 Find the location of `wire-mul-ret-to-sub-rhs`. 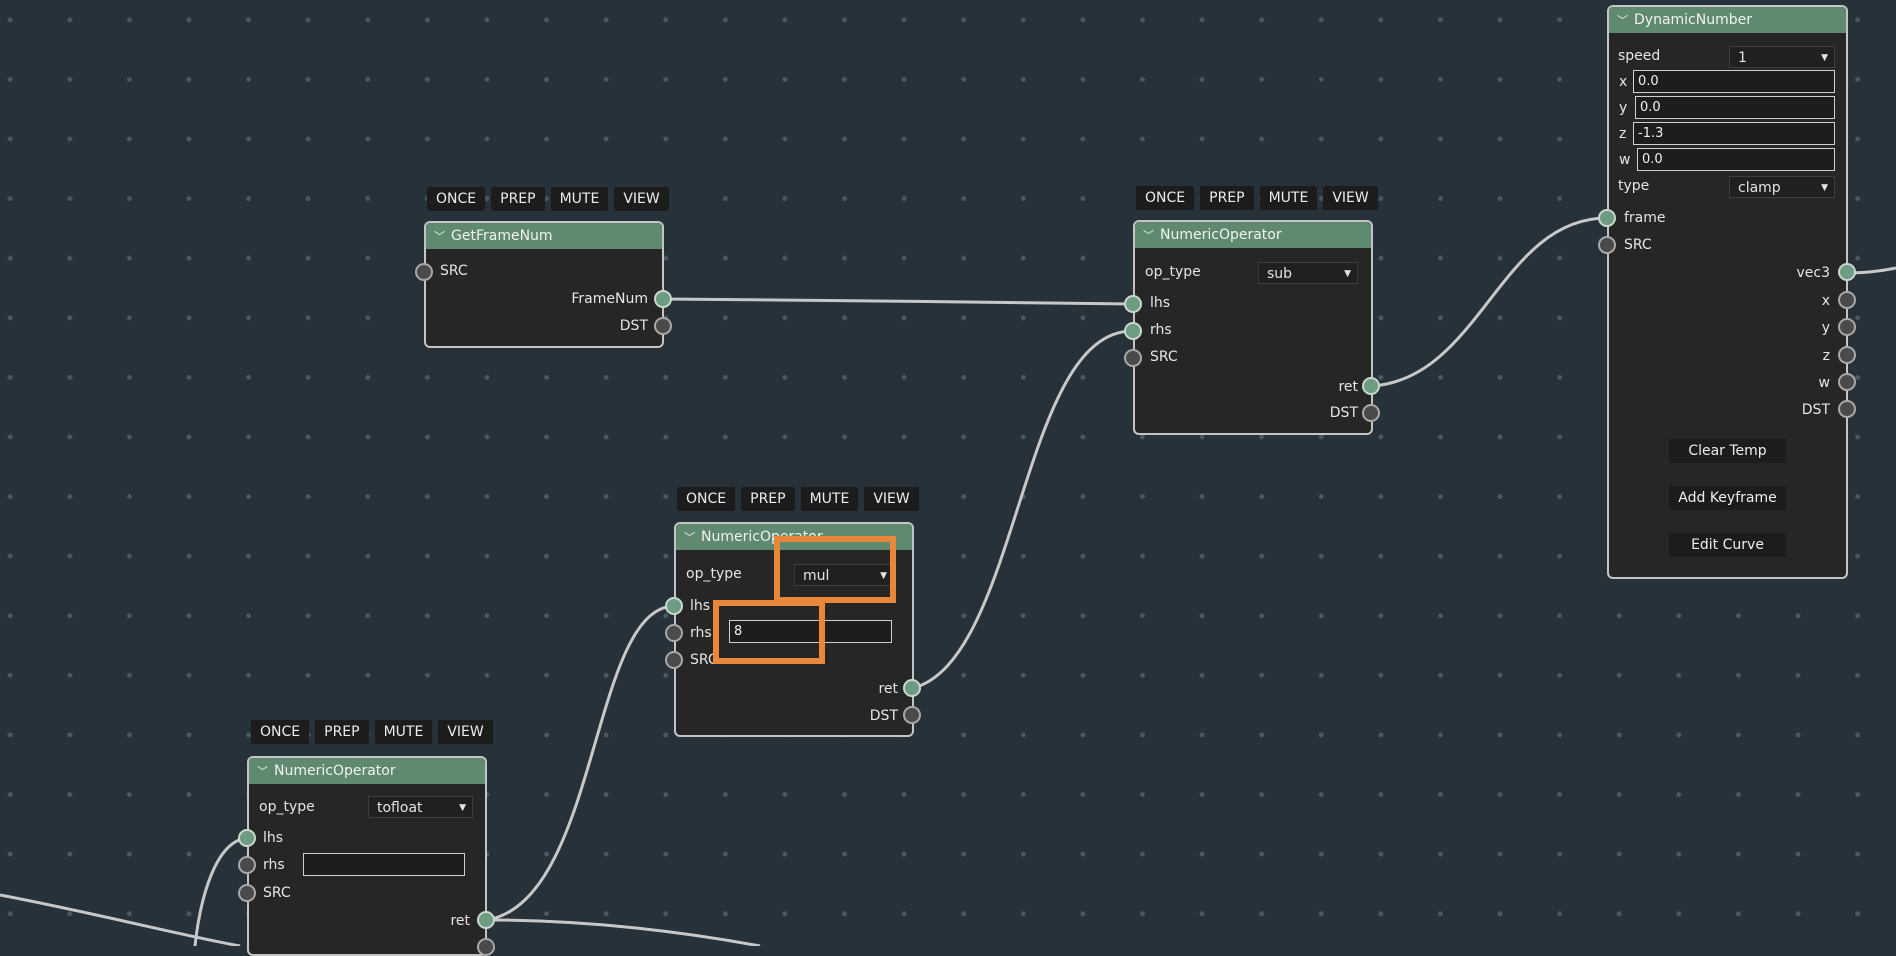

wire-mul-ret-to-sub-rhs is located at coordinates (1023, 509).